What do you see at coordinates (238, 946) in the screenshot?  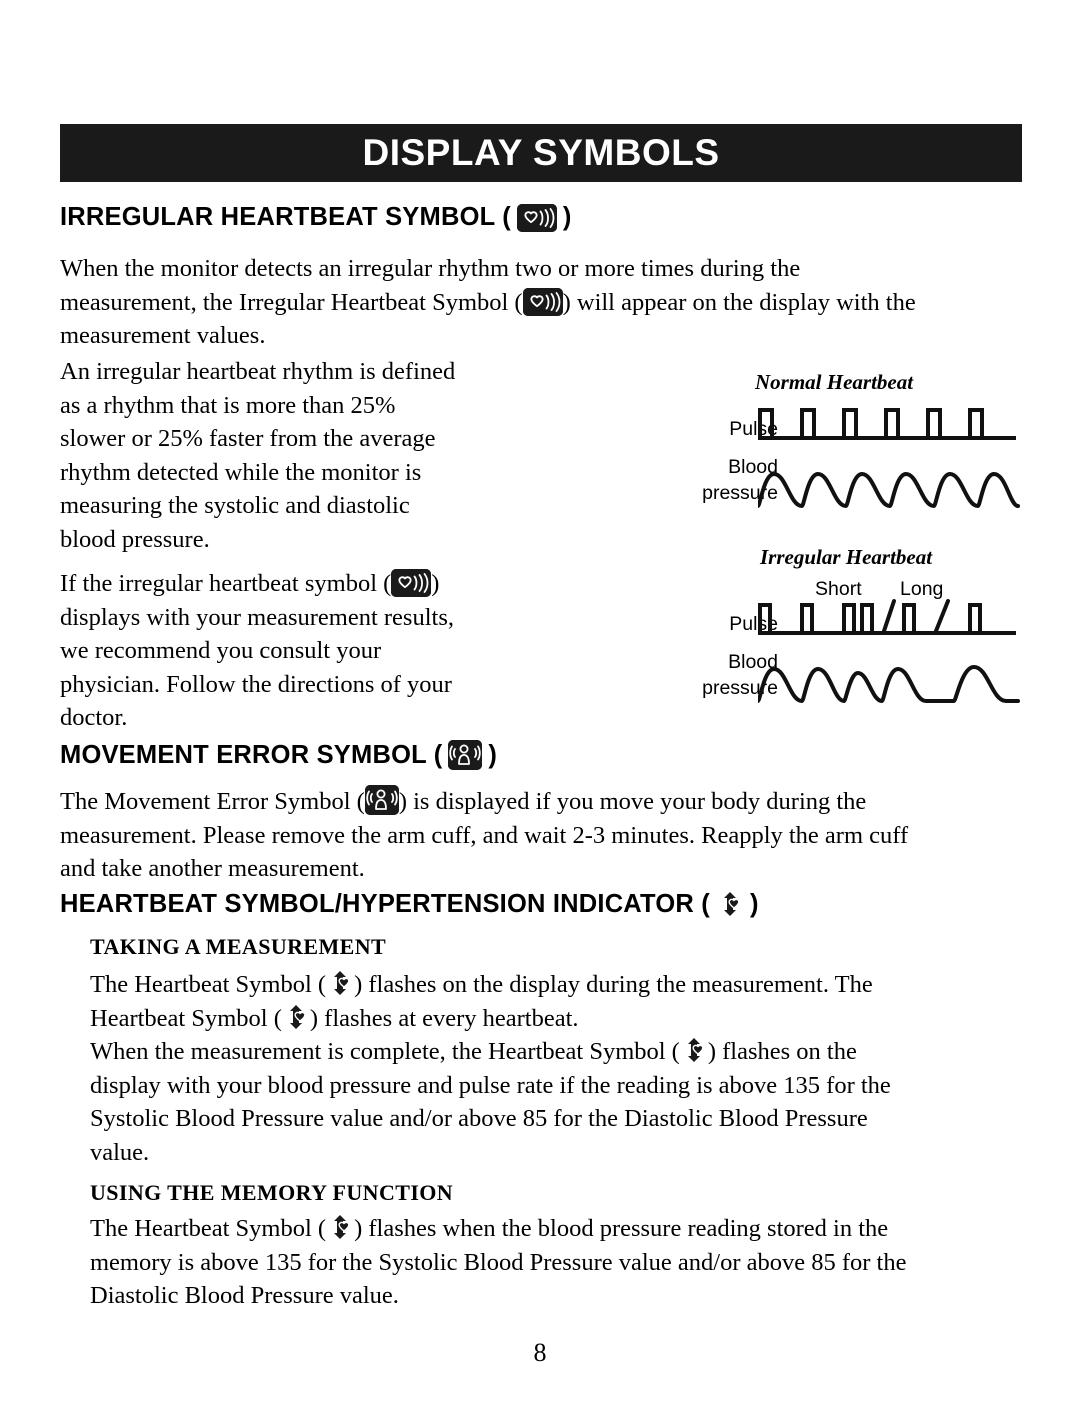 I see `subheading-taking-measurement: TAKING A MEASUREMENT` at bounding box center [238, 946].